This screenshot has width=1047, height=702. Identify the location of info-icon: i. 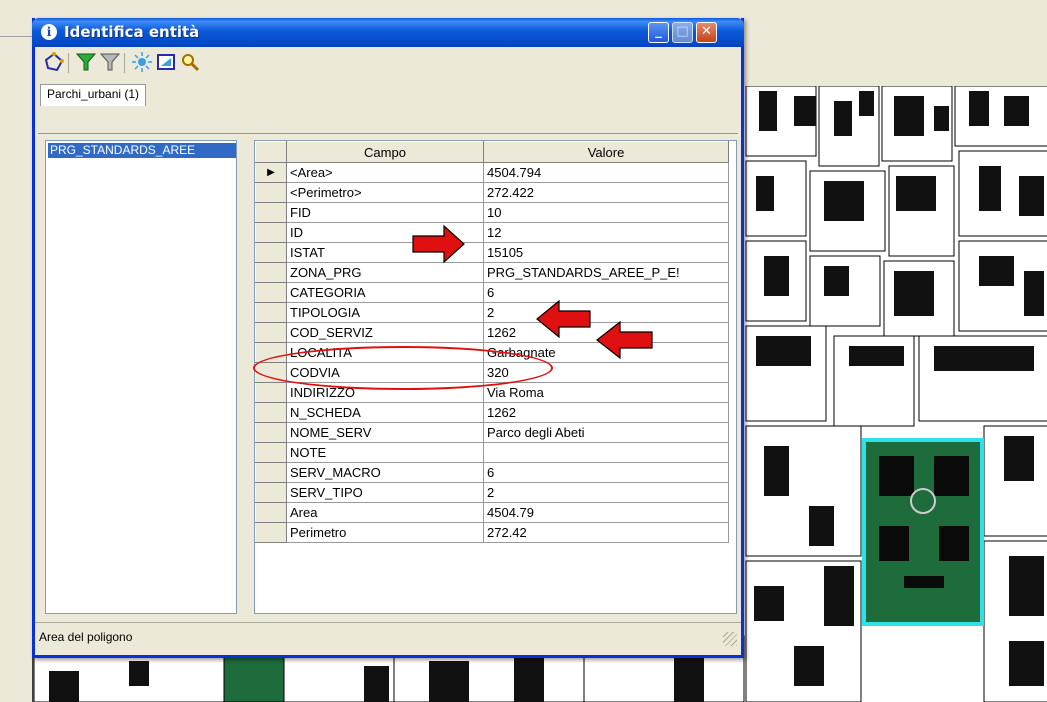
(49, 32).